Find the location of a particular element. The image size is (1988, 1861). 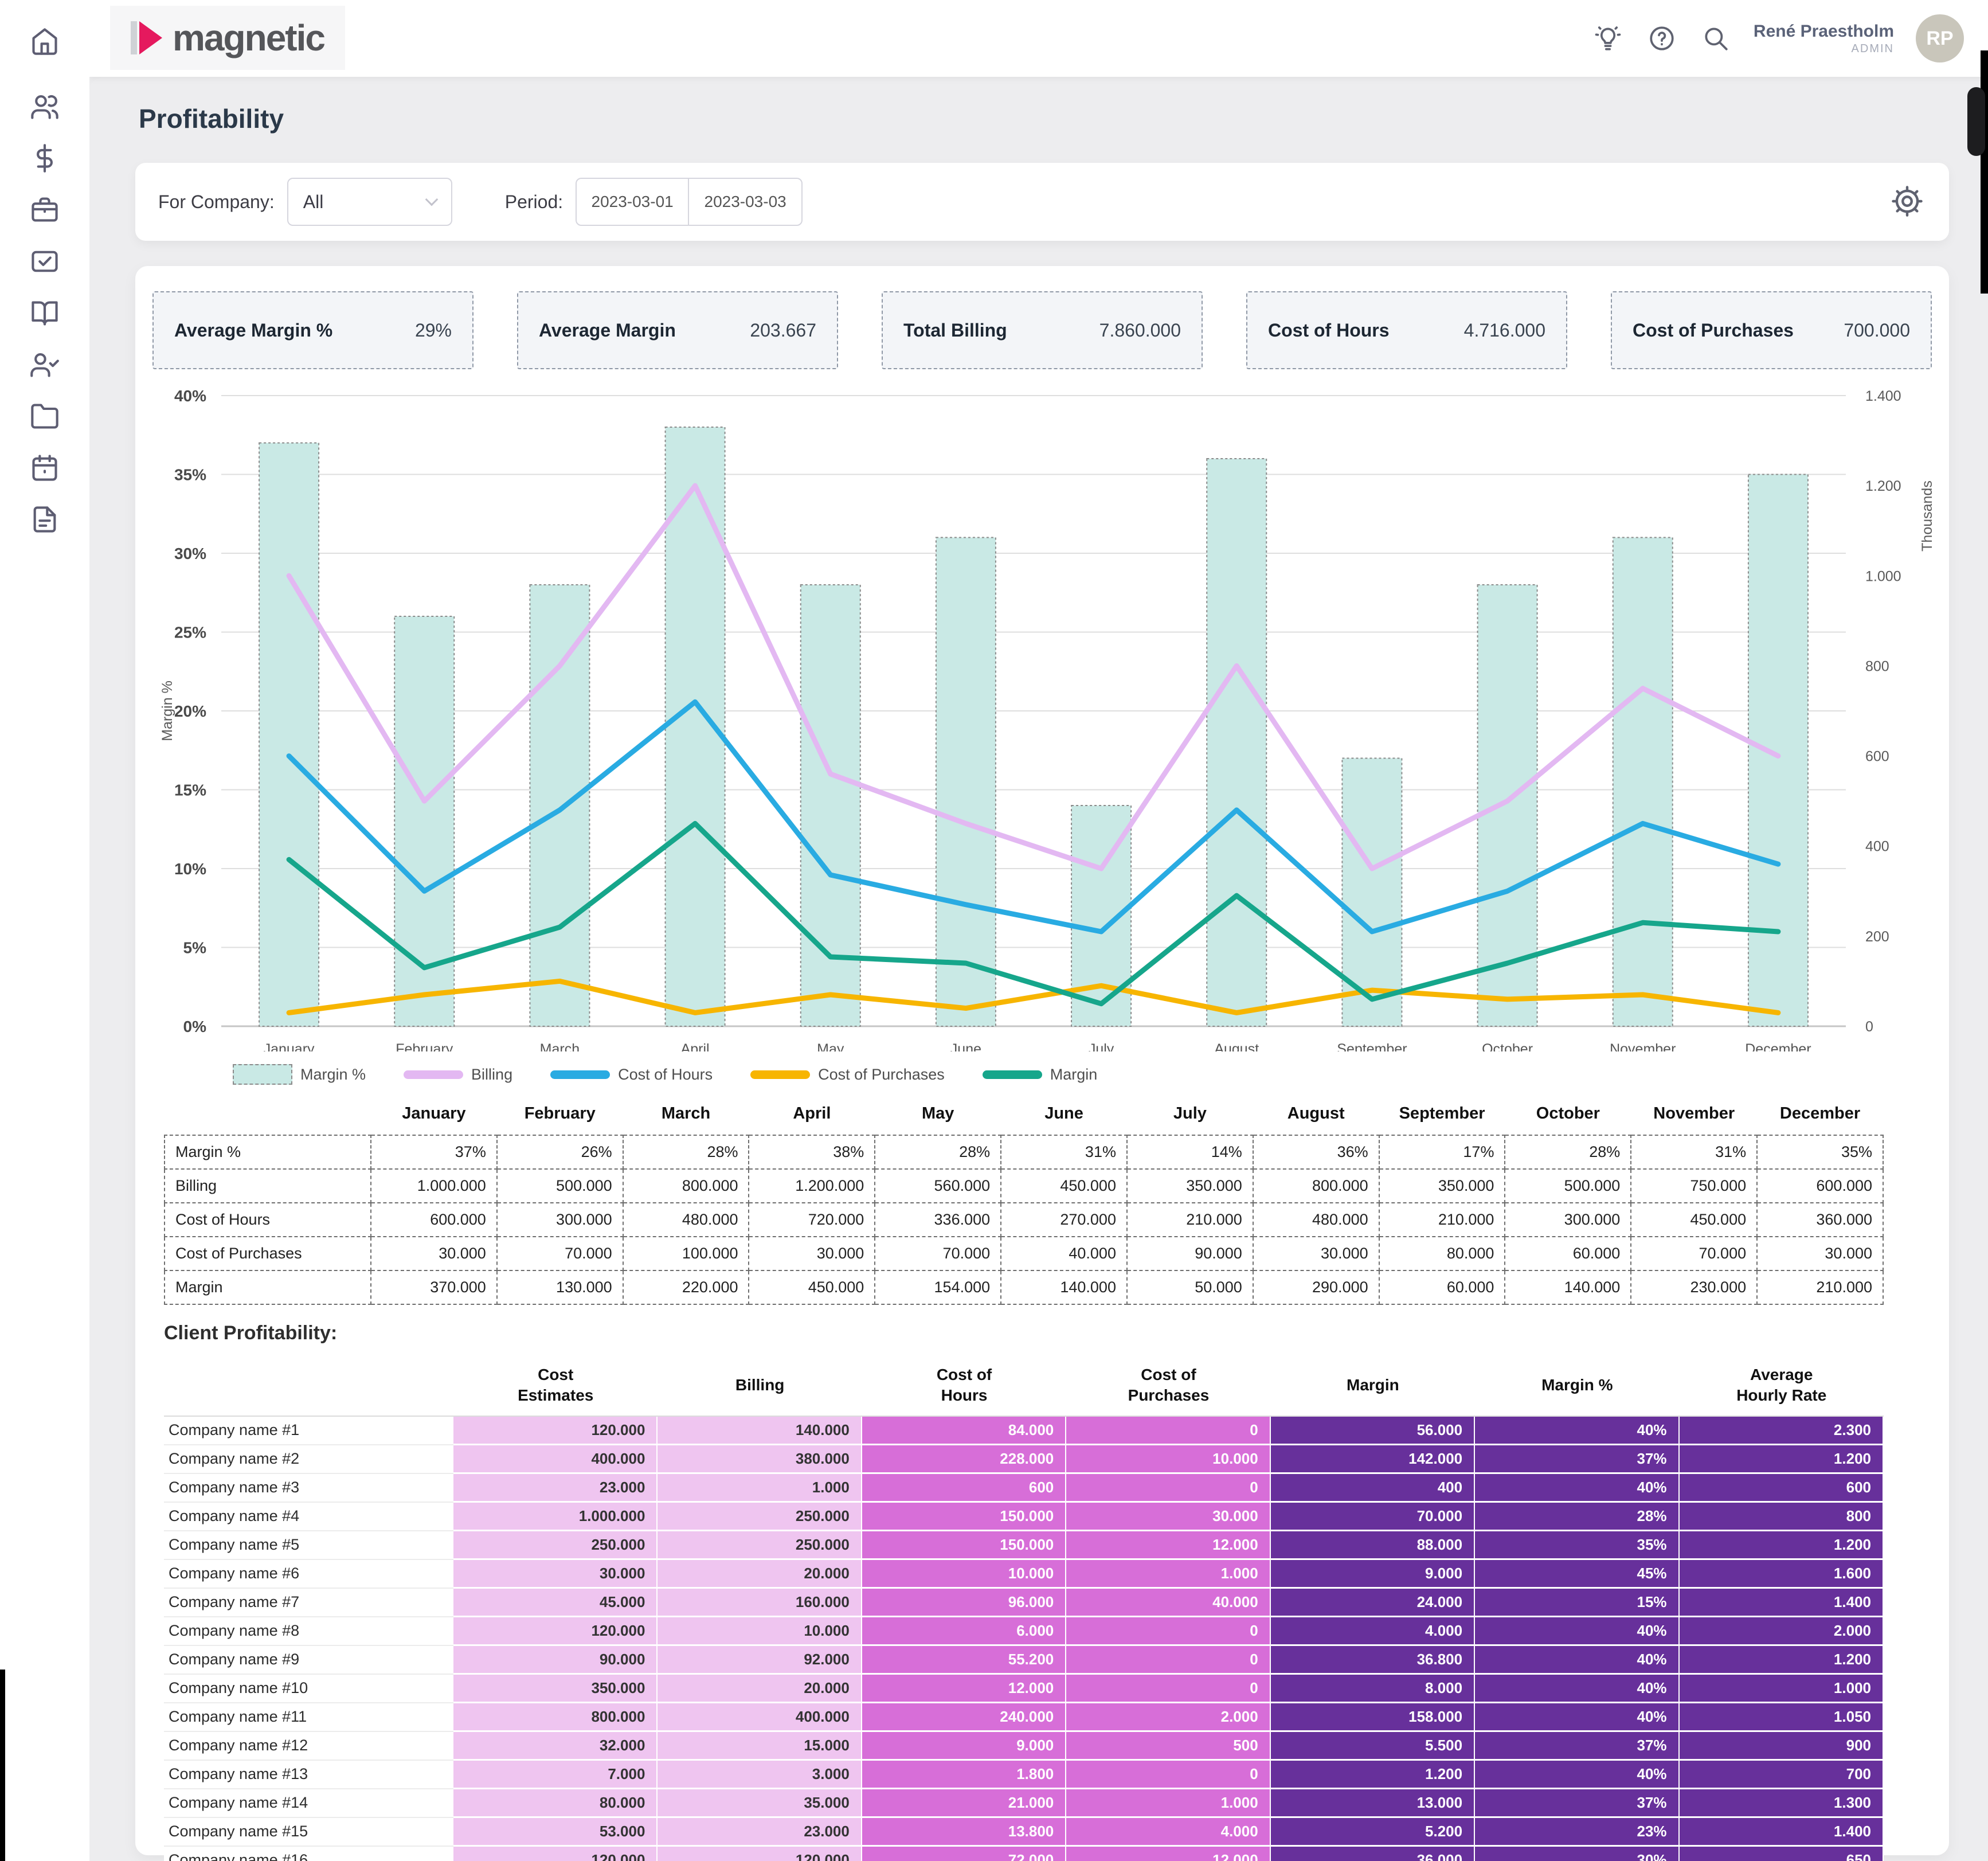

logo-text: magnetic is located at coordinates (249, 37).